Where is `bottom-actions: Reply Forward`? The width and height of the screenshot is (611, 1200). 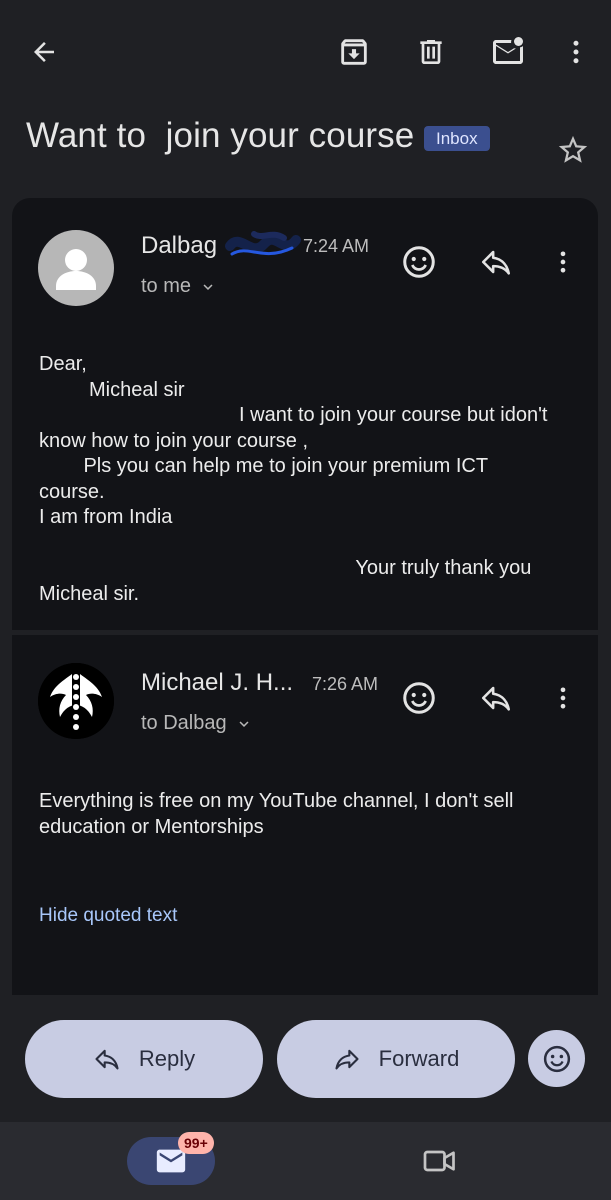 bottom-actions: Reply Forward is located at coordinates (305, 1060).